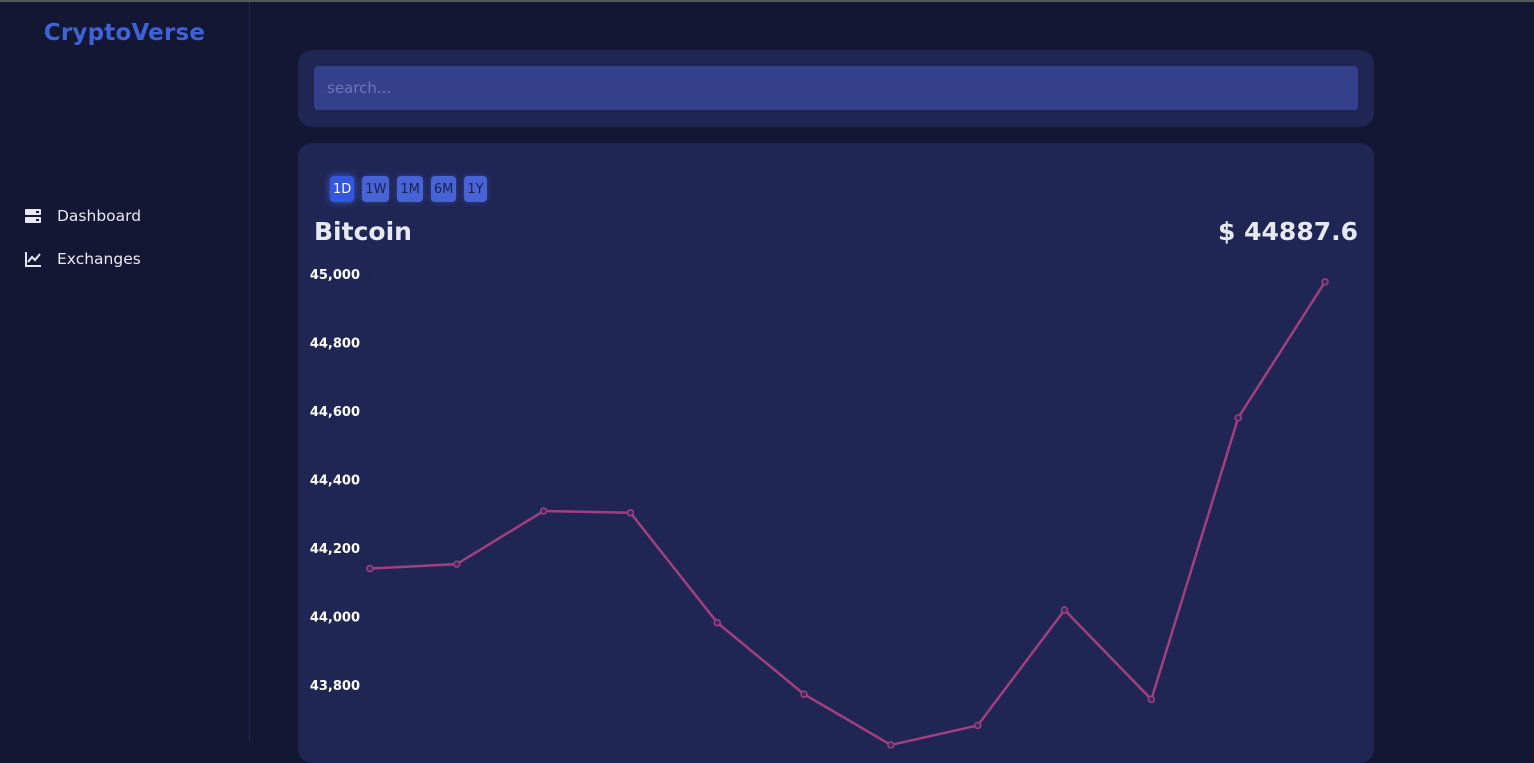  What do you see at coordinates (335, 686) in the screenshot?
I see `y-tick-label: 43,800` at bounding box center [335, 686].